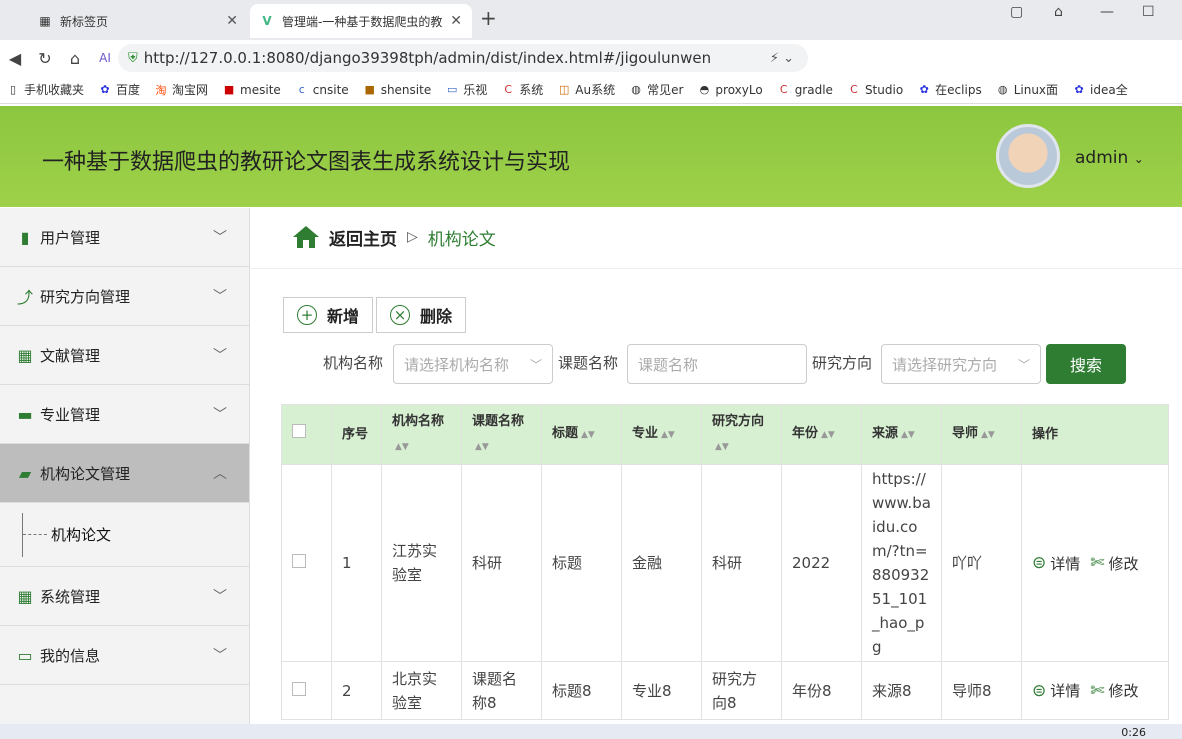 The image size is (1182, 739). Describe the element at coordinates (1099, 89) in the screenshot. I see `bookmark-item: ✿ idea全` at that location.